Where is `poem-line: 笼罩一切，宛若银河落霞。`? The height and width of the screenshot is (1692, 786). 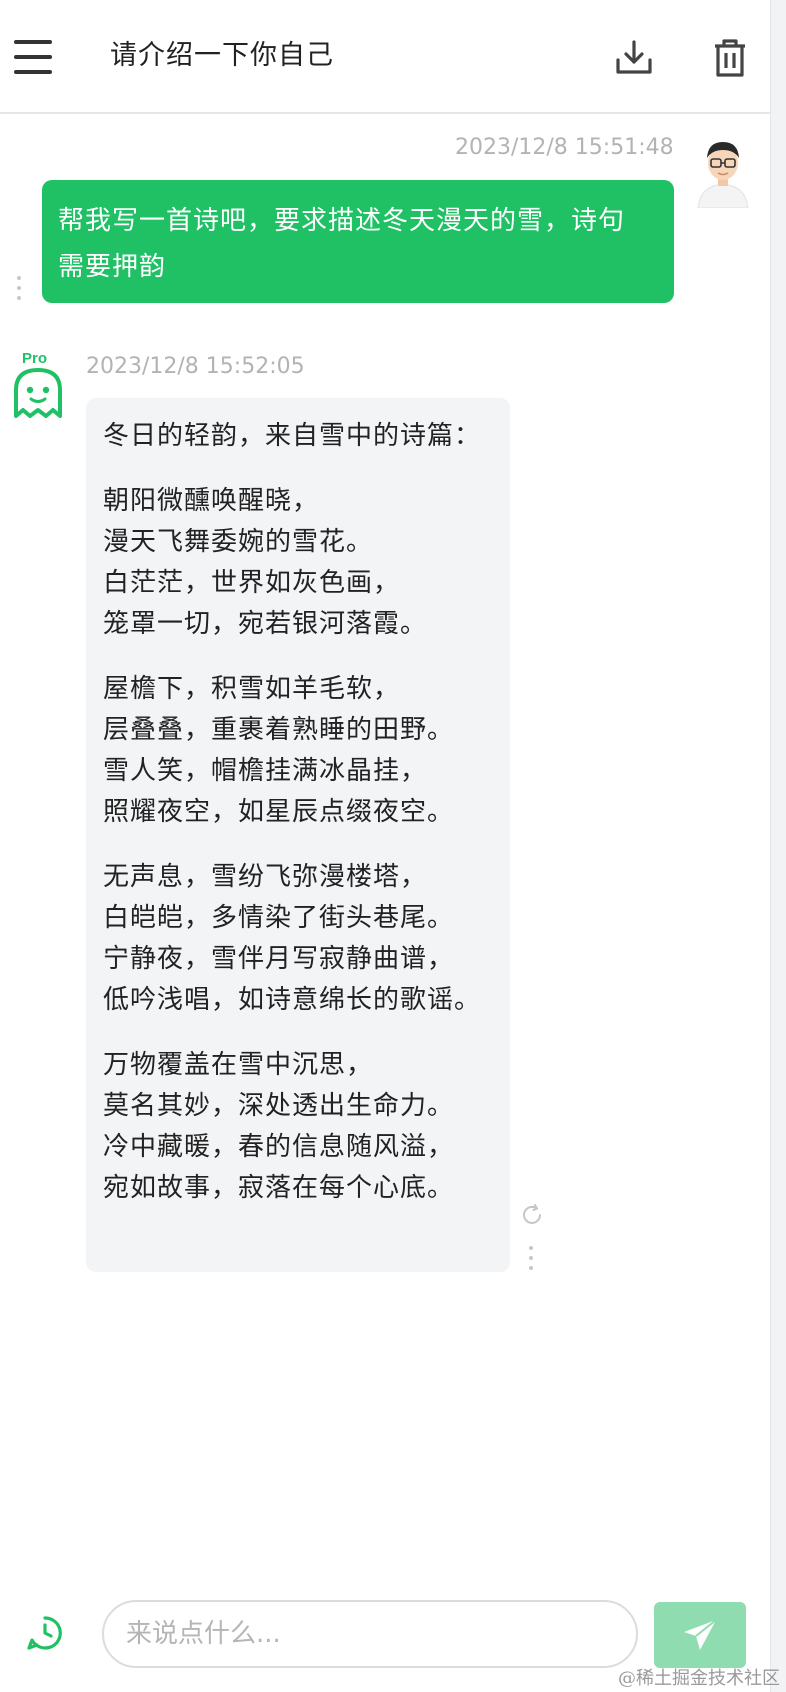 poem-line: 笼罩一切，宛若银河落霞。 is located at coordinates (265, 624).